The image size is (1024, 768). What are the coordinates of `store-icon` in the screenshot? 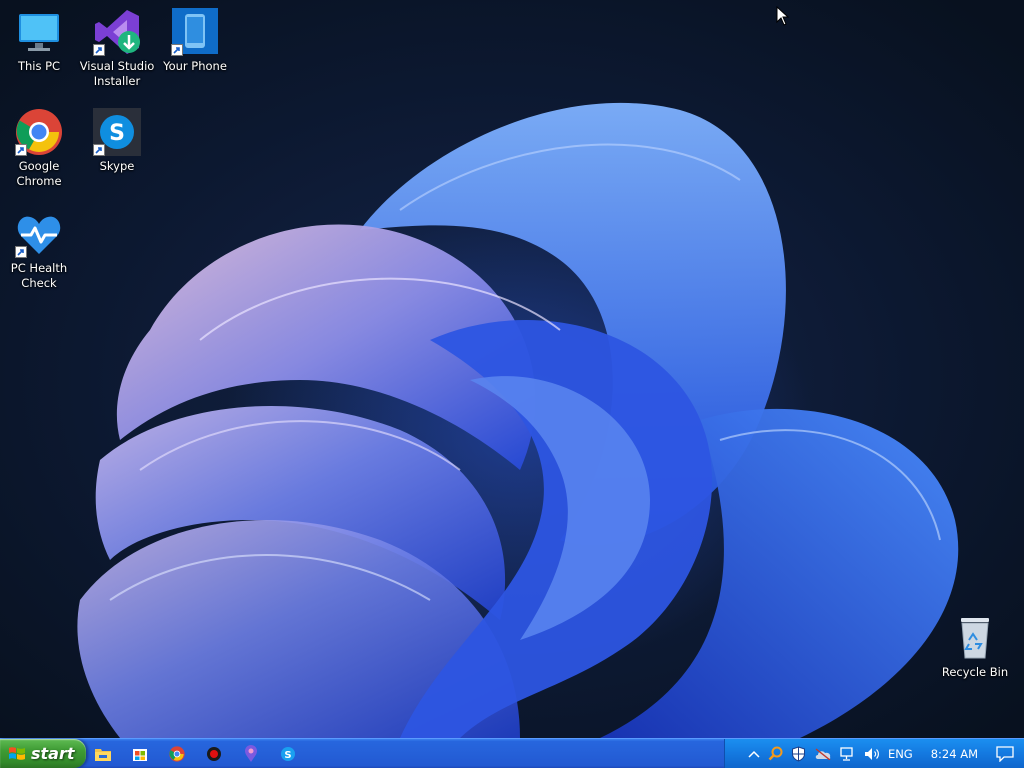 It's located at (139, 754).